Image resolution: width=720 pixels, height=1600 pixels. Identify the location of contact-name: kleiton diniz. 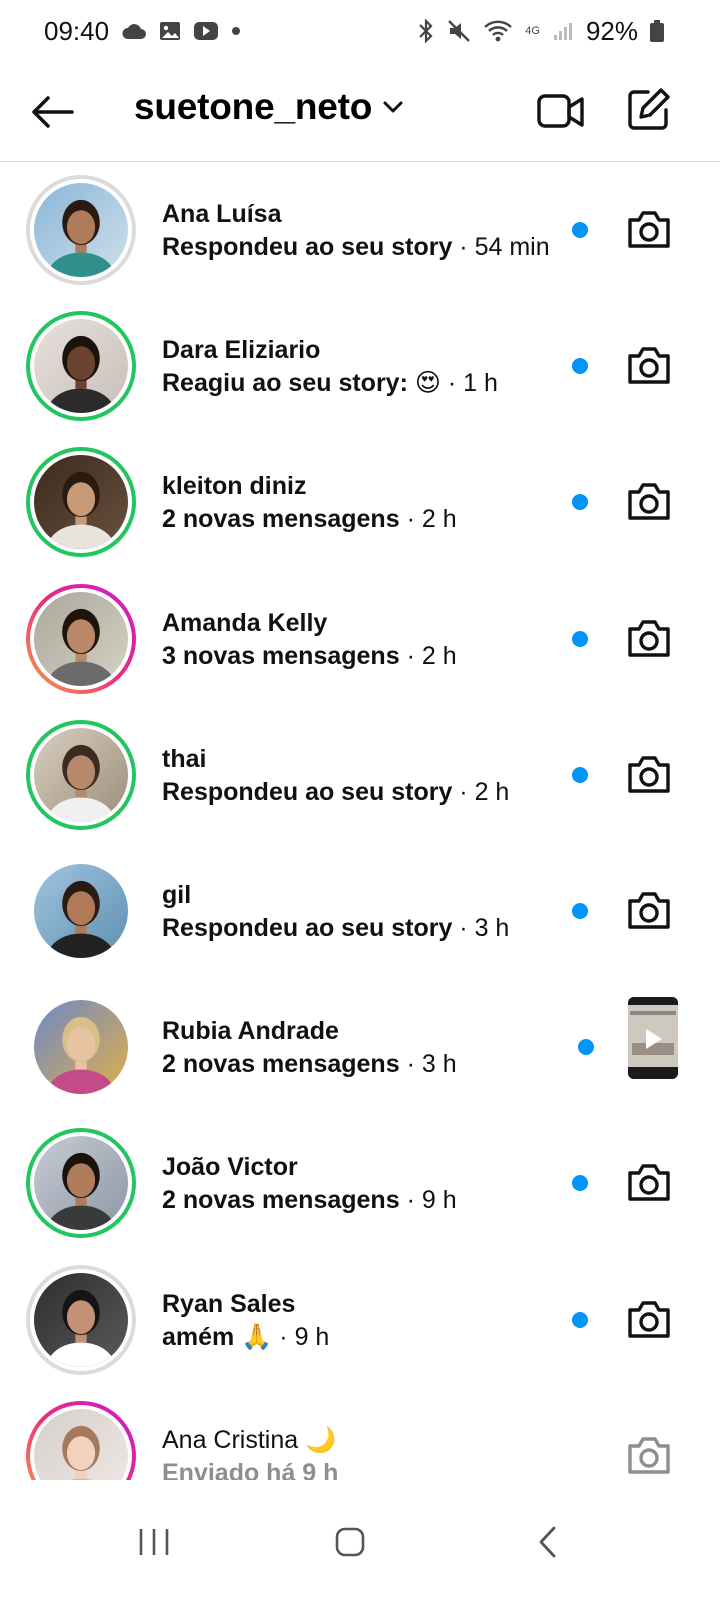
(234, 486).